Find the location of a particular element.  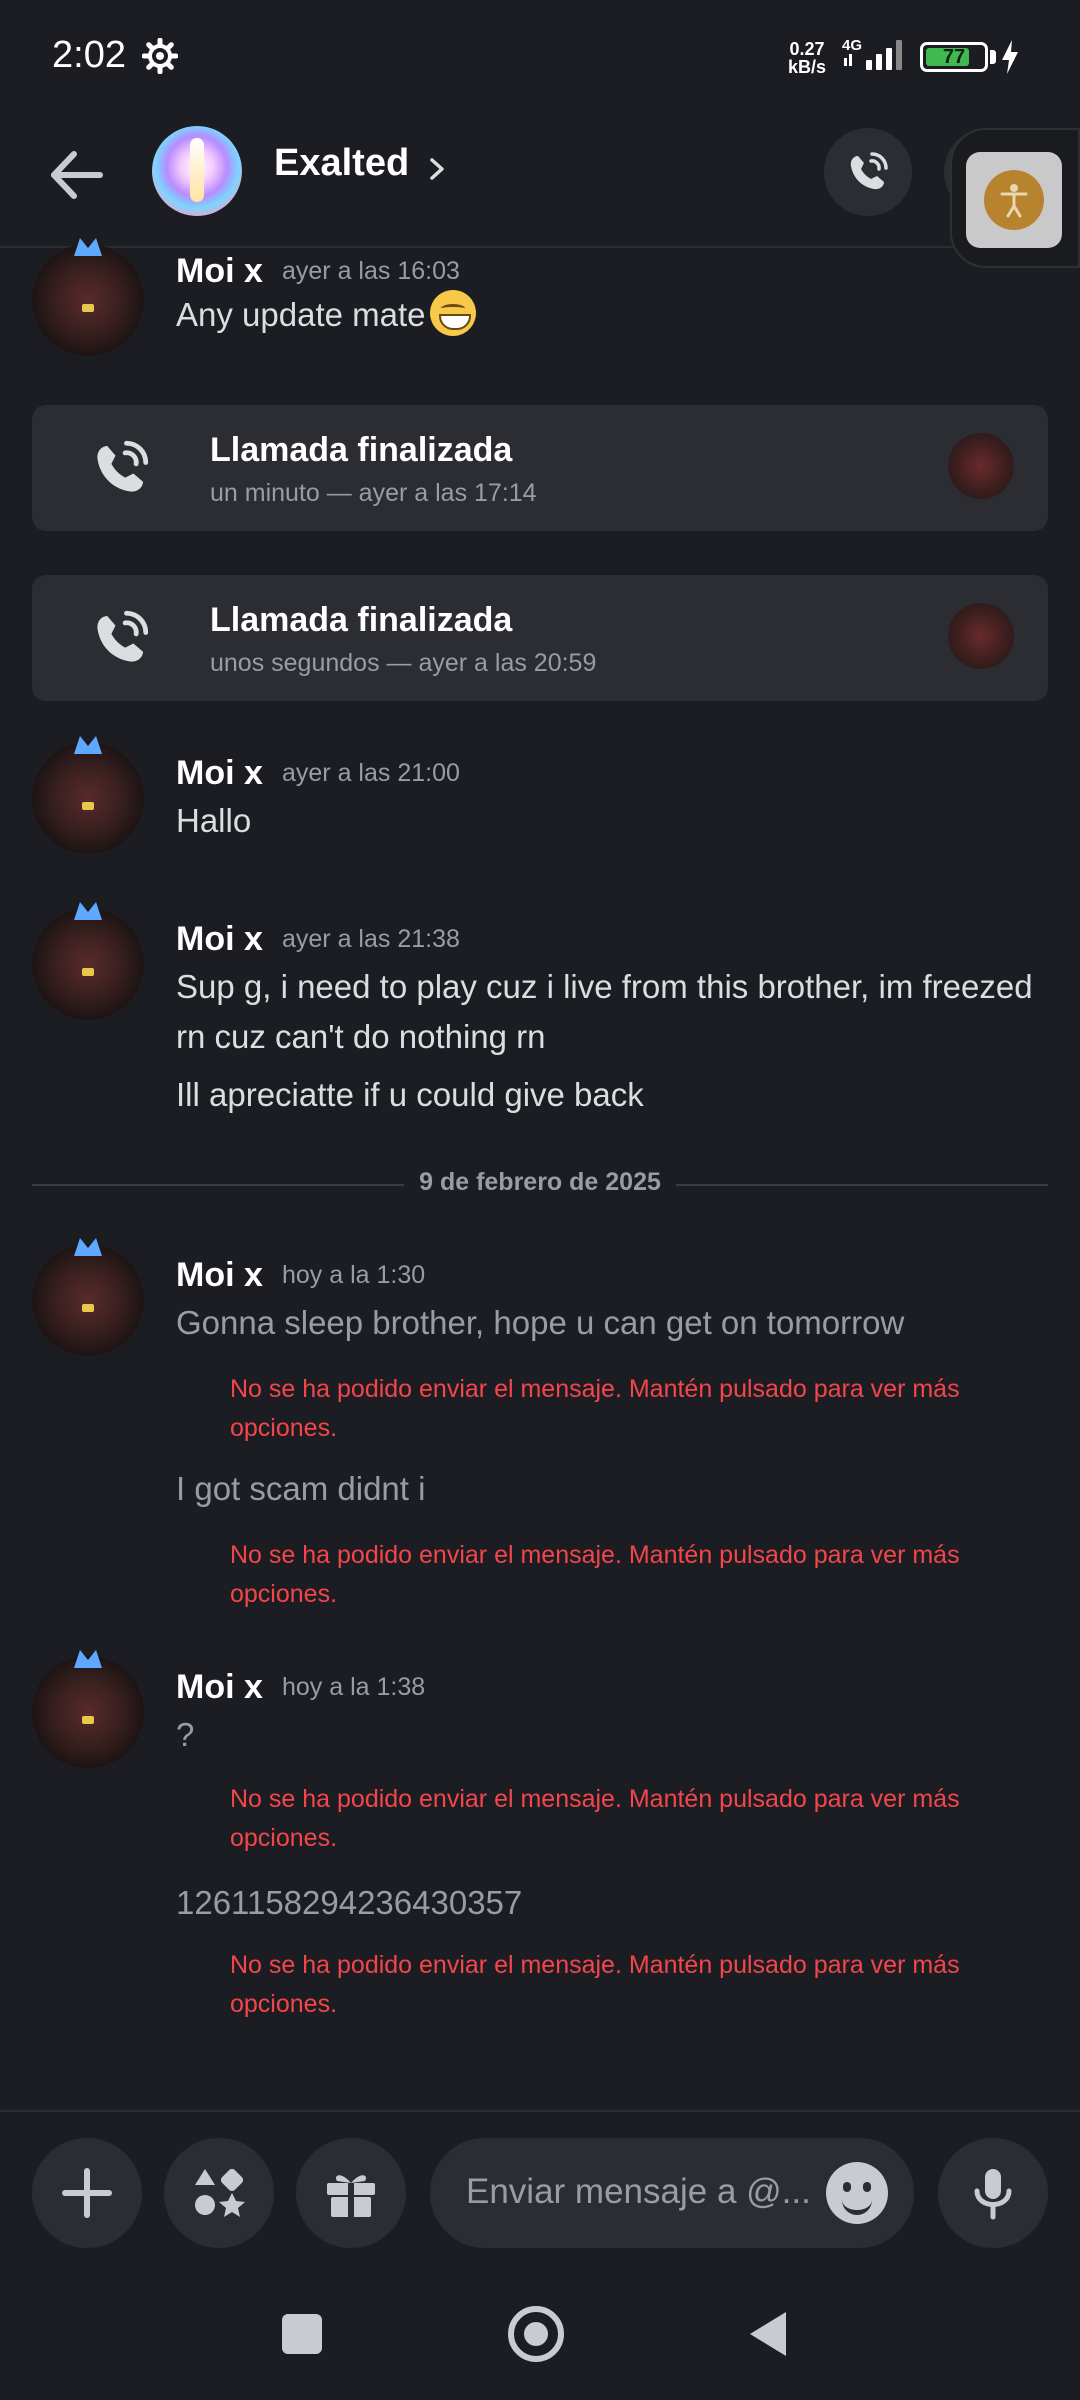

message-timestamp: hoy a la 1:30 is located at coordinates (354, 1275).